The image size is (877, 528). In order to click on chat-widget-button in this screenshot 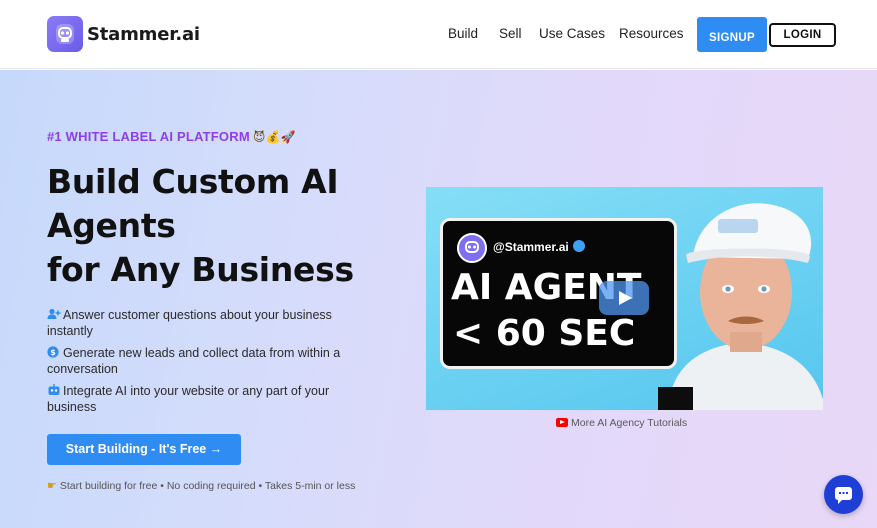, I will do `click(843, 494)`.